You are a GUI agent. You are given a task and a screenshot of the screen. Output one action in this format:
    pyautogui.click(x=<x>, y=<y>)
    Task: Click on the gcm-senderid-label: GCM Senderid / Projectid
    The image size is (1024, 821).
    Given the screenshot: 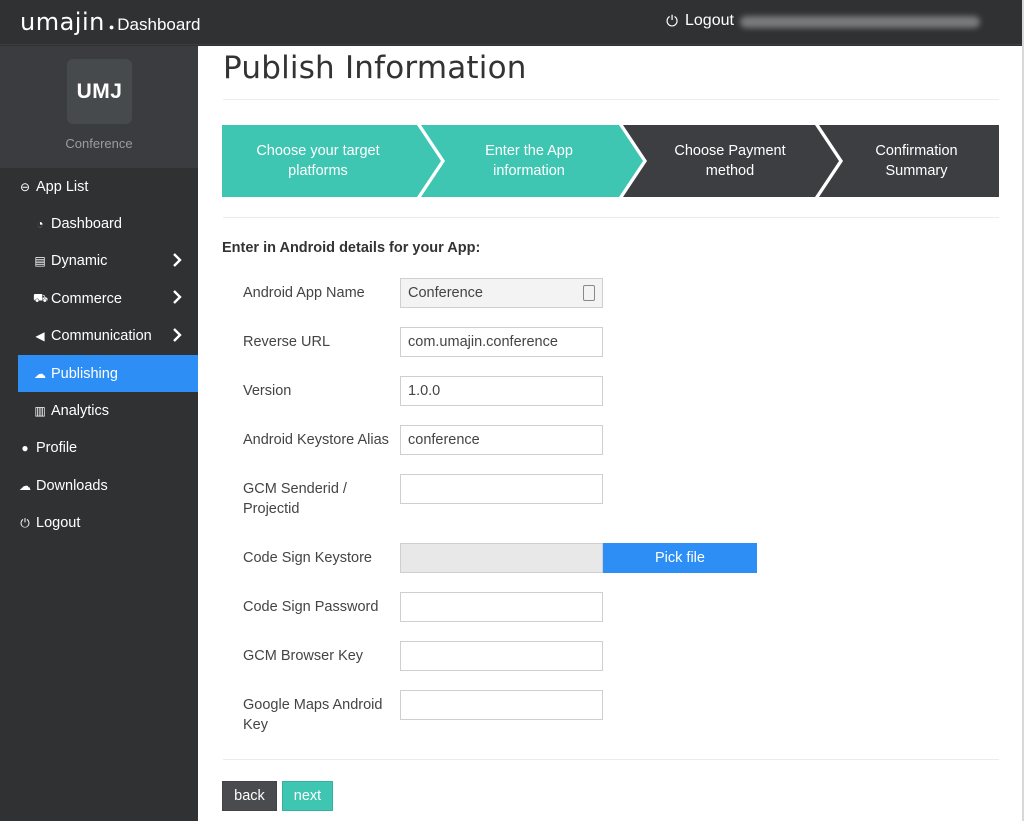 What is the action you would take?
    pyautogui.click(x=318, y=499)
    